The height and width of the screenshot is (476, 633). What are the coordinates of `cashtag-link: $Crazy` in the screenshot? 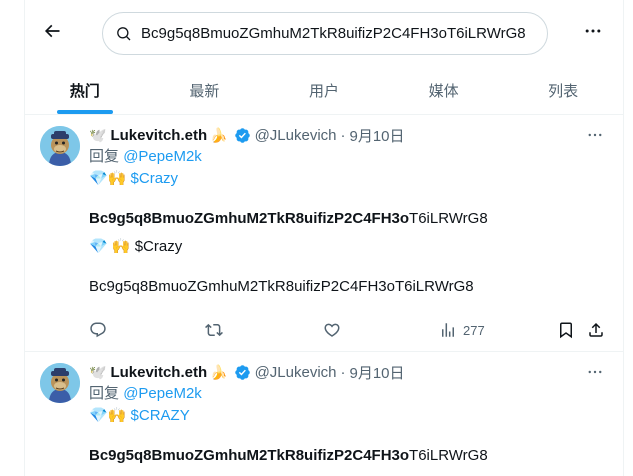 It's located at (155, 178).